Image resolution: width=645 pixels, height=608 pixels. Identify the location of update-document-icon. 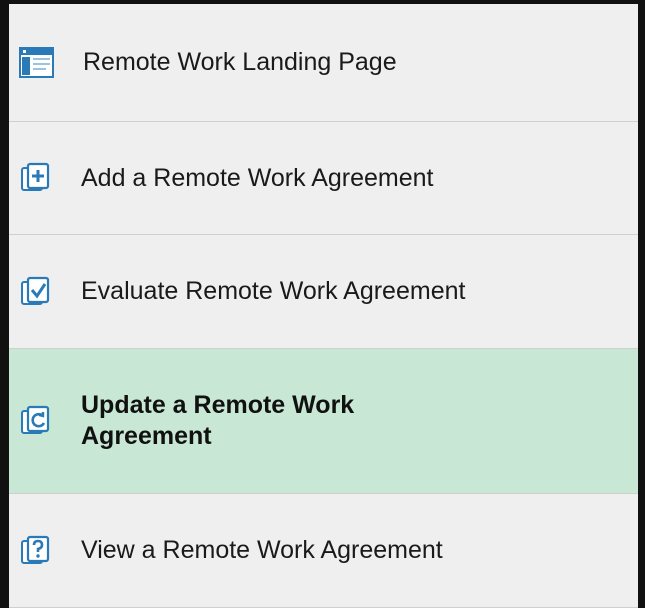
(37, 421).